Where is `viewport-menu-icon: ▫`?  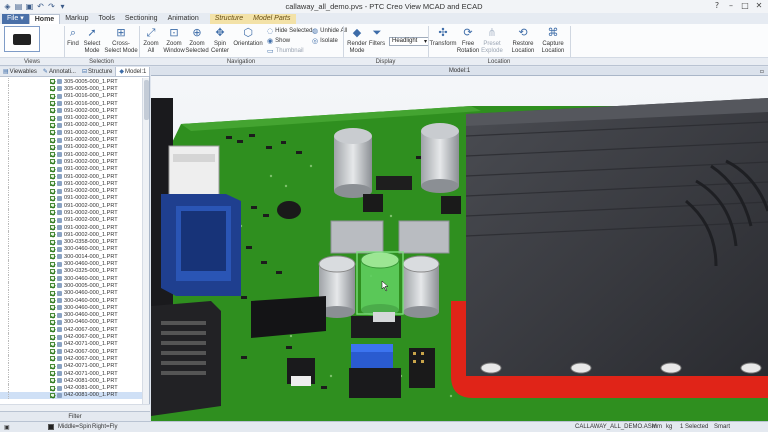 viewport-menu-icon: ▫ is located at coordinates (762, 71).